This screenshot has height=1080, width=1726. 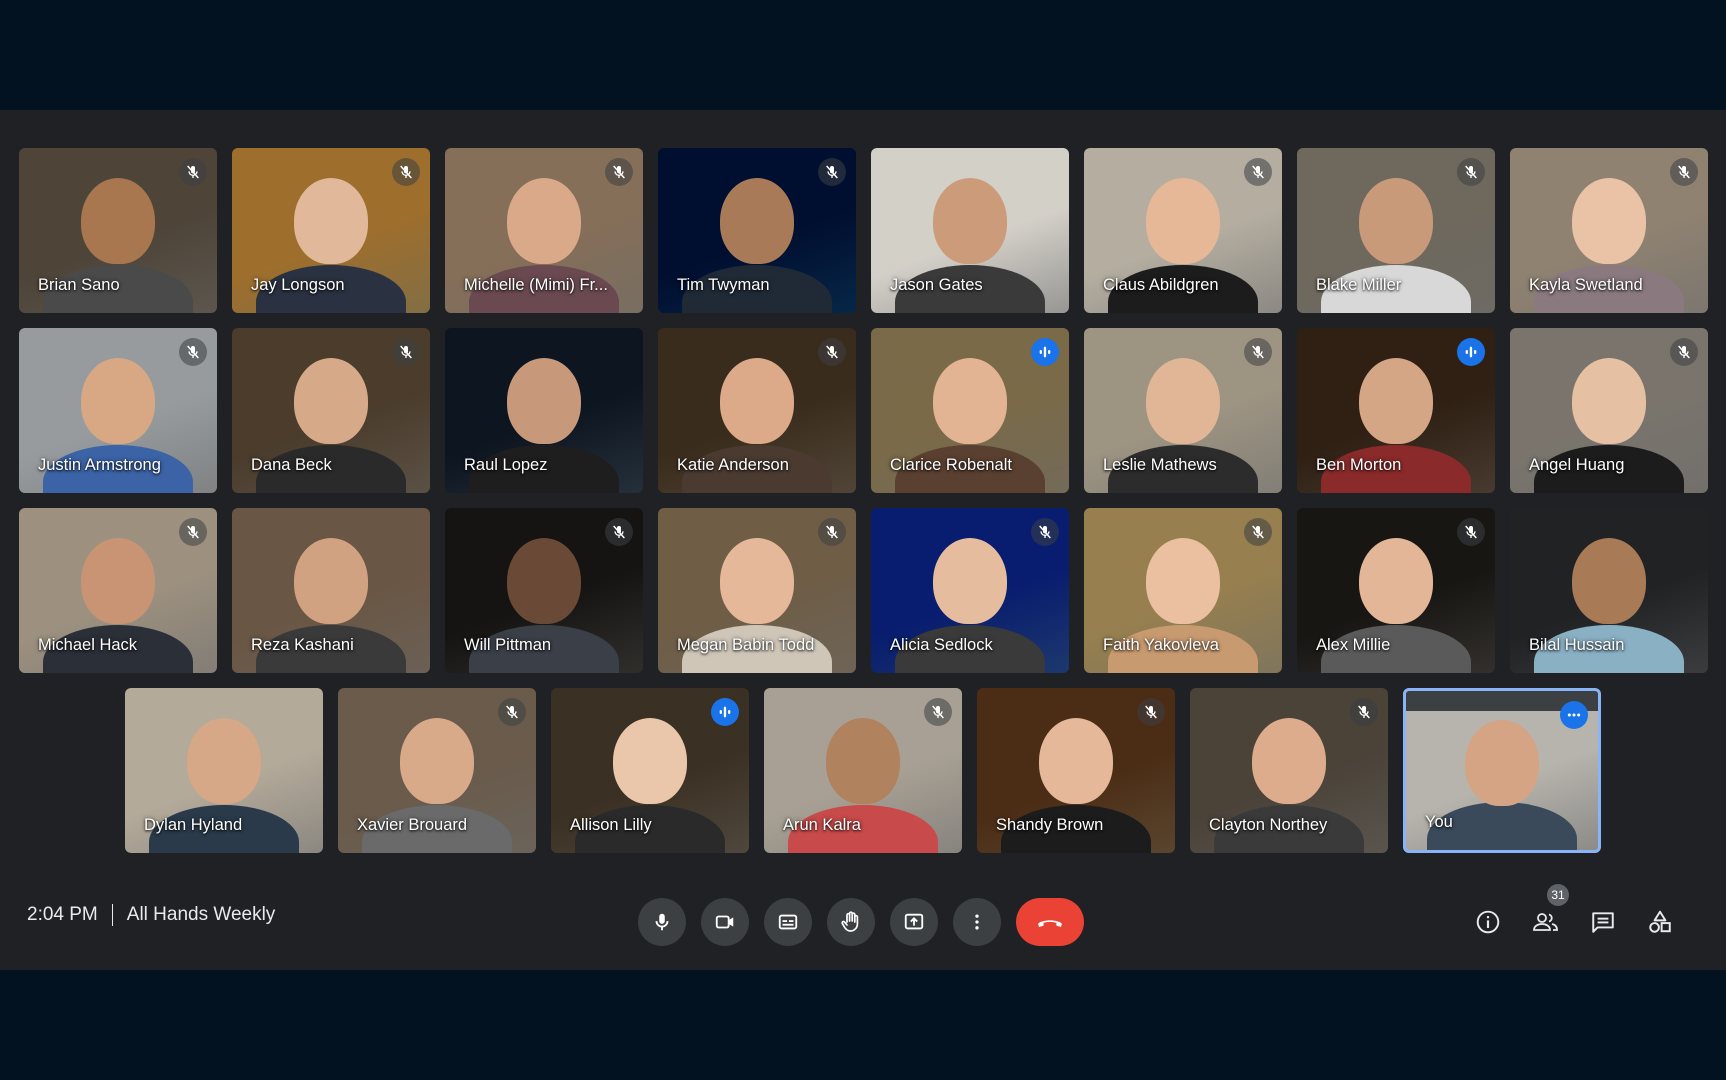 I want to click on people-button: 31, so click(x=1546, y=914).